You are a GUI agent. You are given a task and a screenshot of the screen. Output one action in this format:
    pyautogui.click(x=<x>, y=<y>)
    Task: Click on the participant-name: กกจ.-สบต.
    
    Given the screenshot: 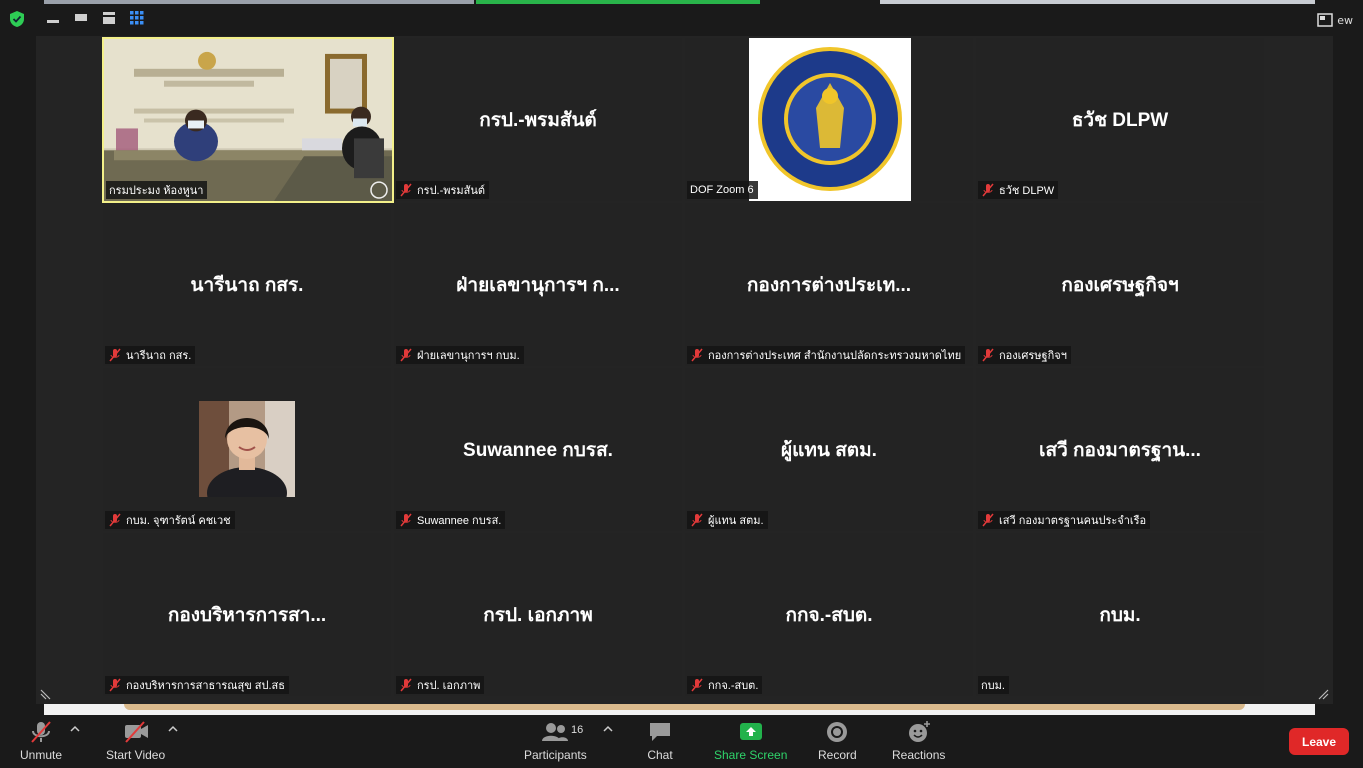 What is the action you would take?
    pyautogui.click(x=733, y=686)
    